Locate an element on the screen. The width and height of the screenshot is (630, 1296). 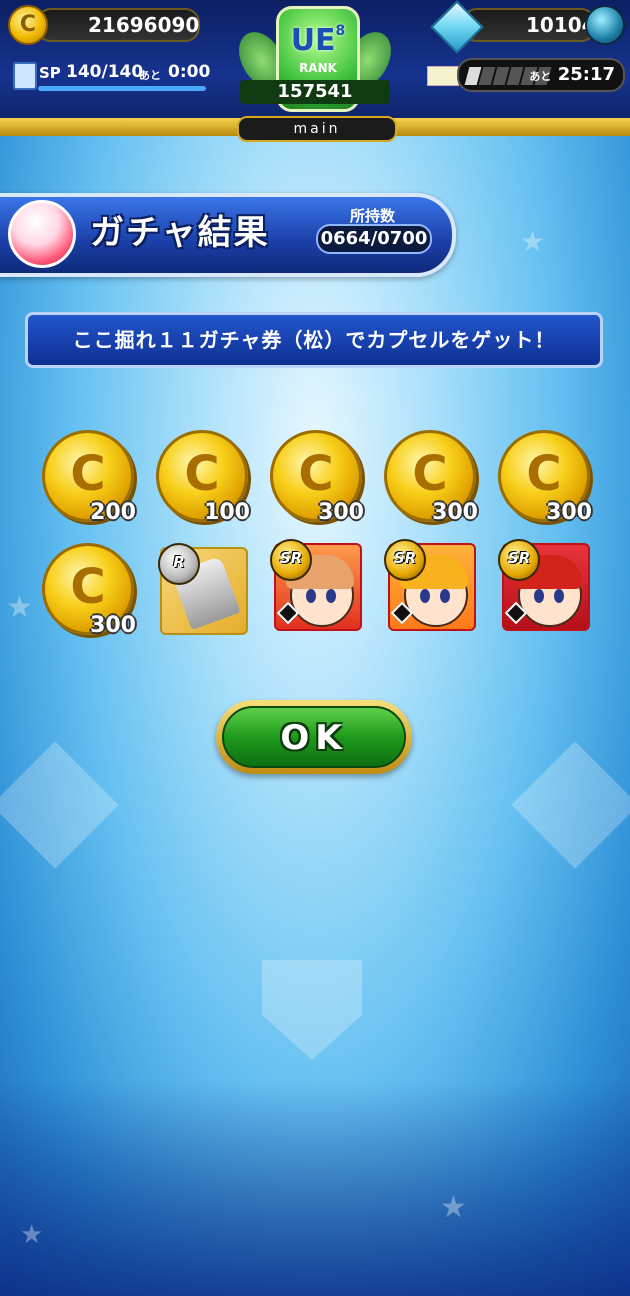
reward-item: R is located at coordinates (202, 590).